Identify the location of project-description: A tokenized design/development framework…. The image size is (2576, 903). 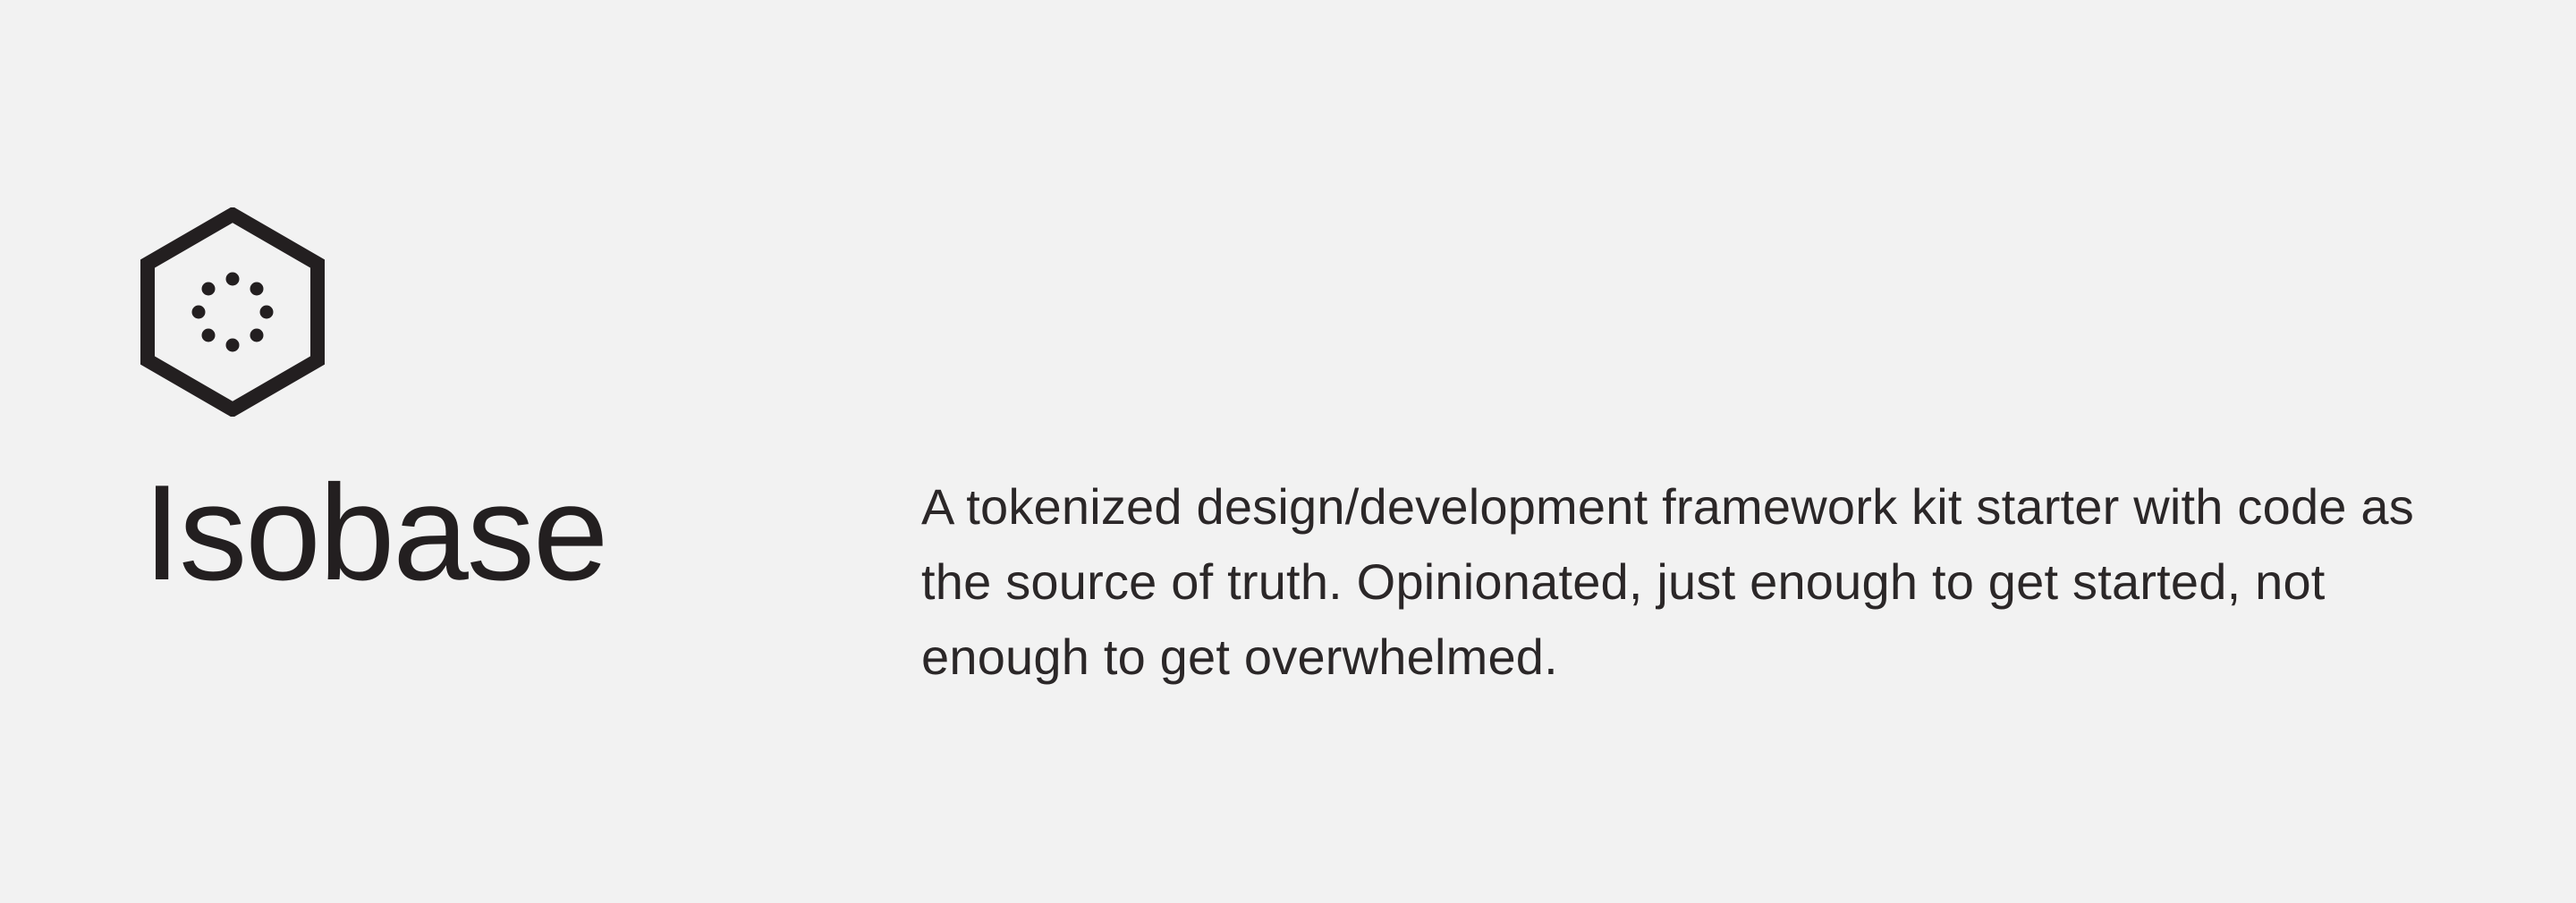
(1667, 581).